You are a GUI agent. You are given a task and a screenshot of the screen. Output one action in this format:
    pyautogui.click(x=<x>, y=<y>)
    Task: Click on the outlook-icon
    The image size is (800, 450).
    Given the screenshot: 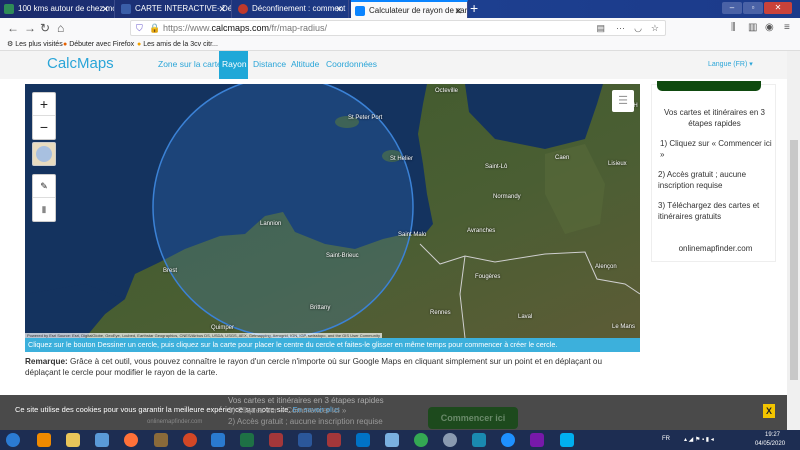 What is the action you would take?
    pyautogui.click(x=363, y=440)
    